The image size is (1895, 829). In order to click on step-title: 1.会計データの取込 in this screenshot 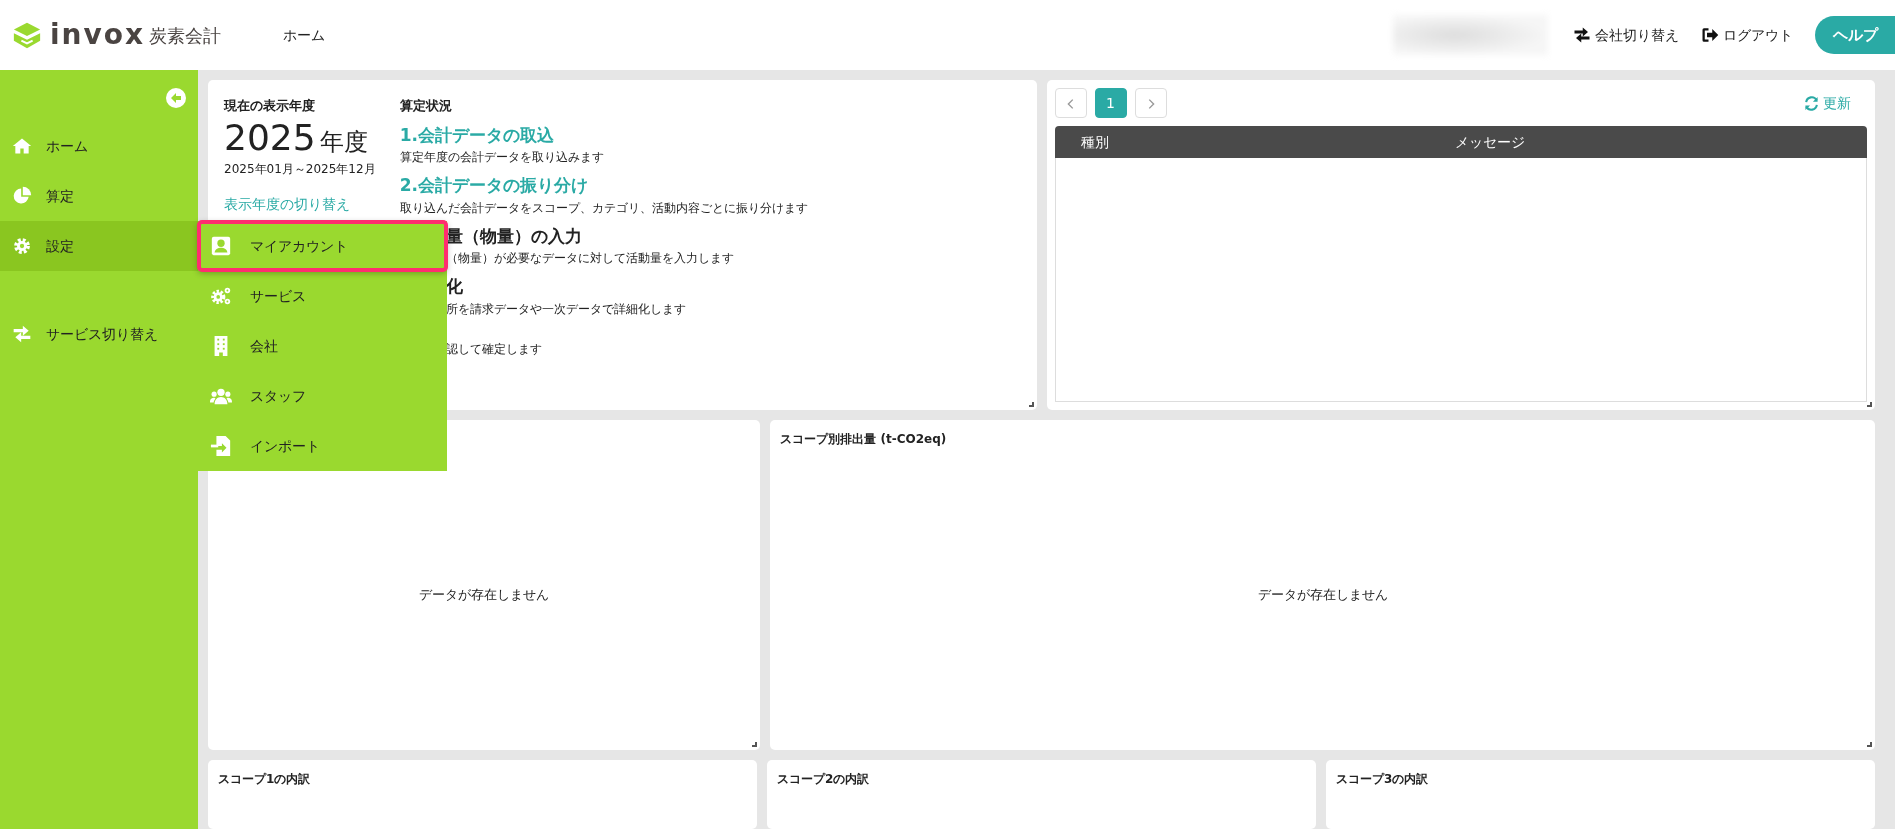, I will do `click(477, 135)`.